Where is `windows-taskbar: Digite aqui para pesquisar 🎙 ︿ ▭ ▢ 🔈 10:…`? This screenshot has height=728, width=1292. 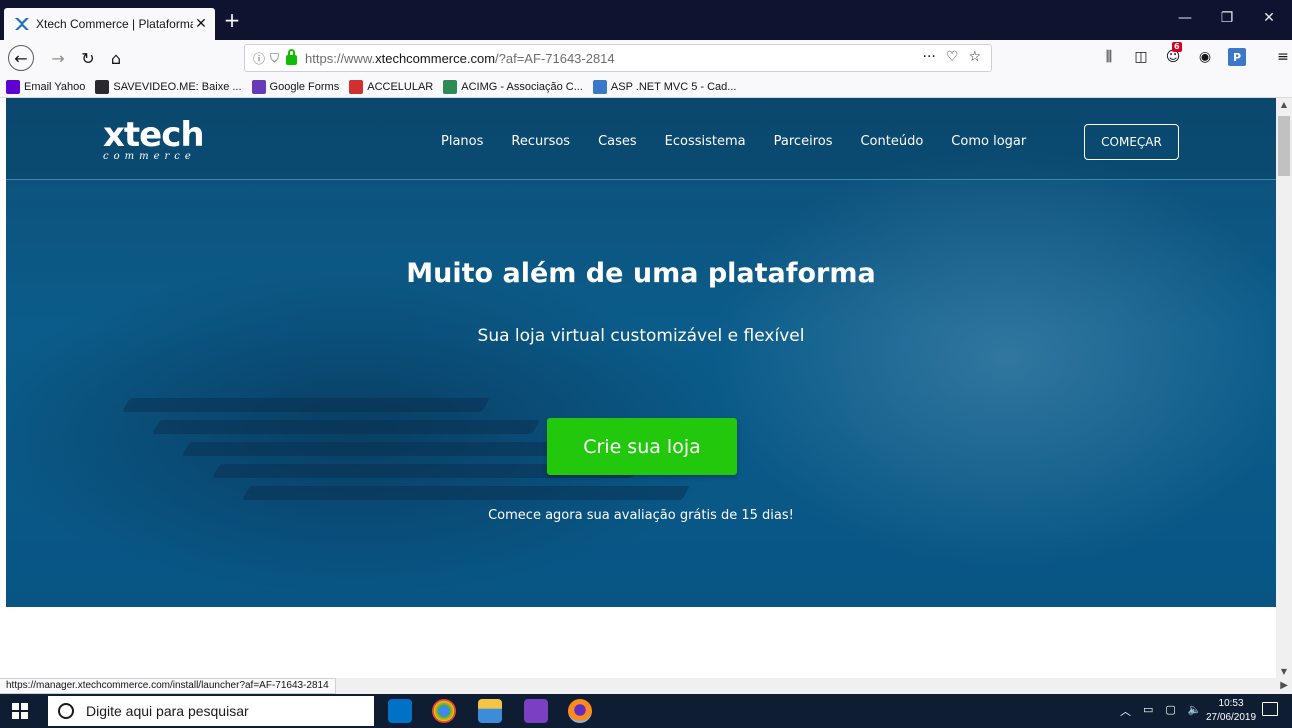
windows-taskbar: Digite aqui para pesquisar 🎙 ︿ ▭ ▢ 🔈 10:… is located at coordinates (646, 711).